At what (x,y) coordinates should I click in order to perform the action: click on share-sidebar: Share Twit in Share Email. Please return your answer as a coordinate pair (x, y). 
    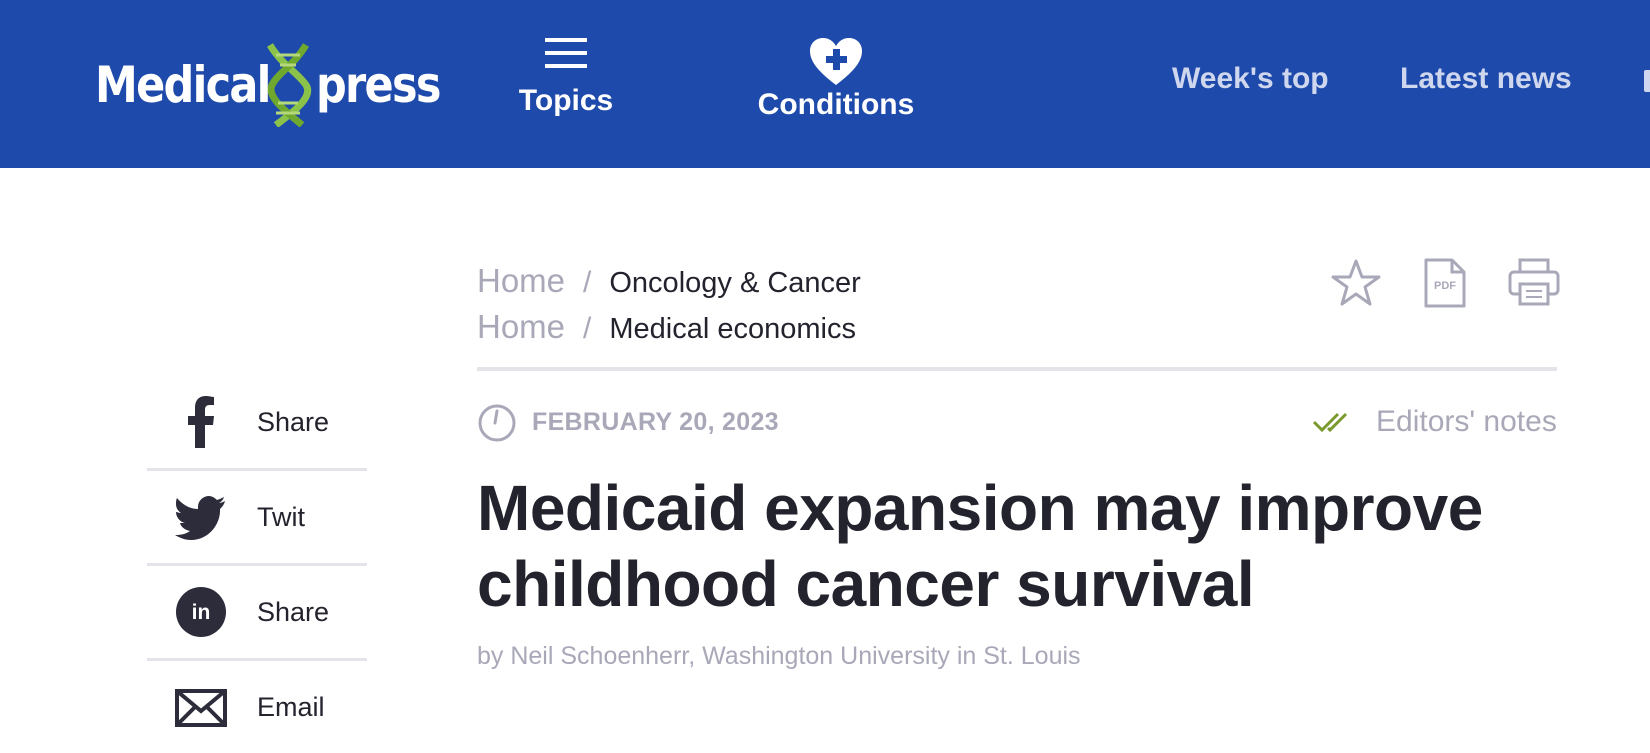
    Looking at the image, I should click on (257, 564).